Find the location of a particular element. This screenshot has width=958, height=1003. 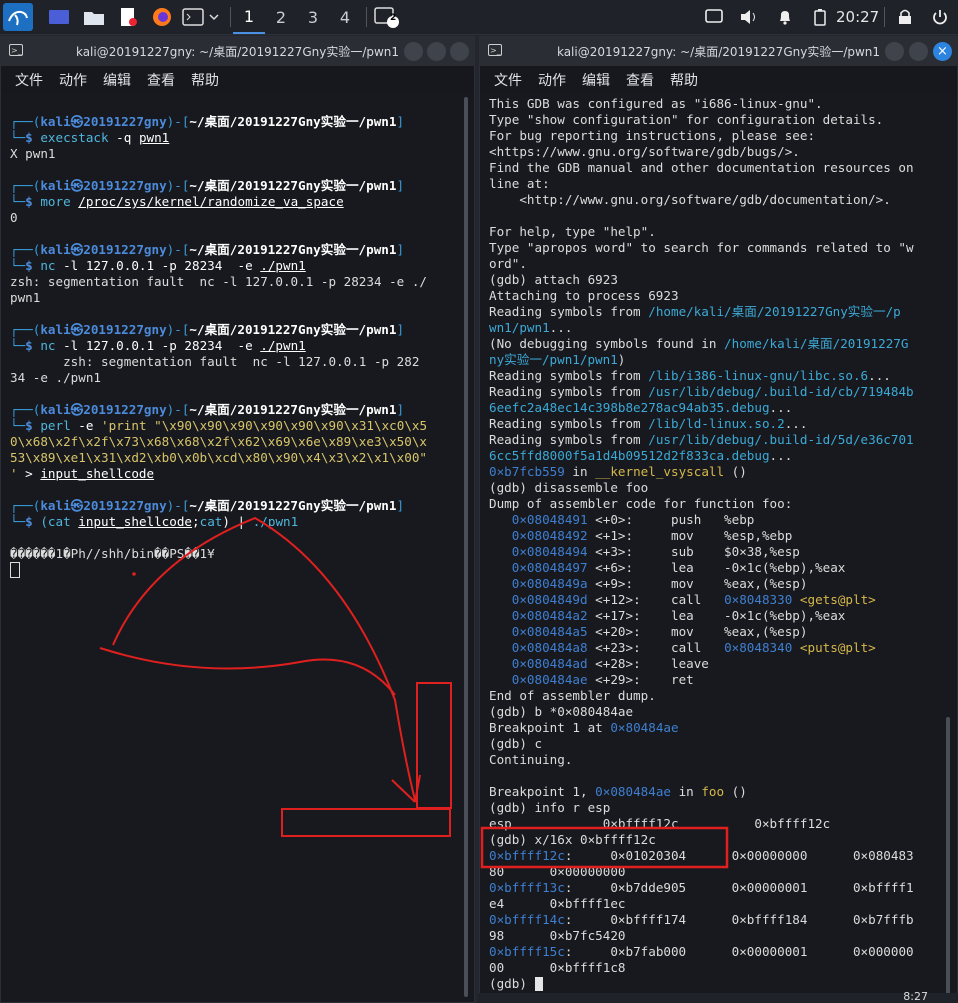

terminal-line: ny实验一/pwn1/pwn1) is located at coordinates (557, 359).